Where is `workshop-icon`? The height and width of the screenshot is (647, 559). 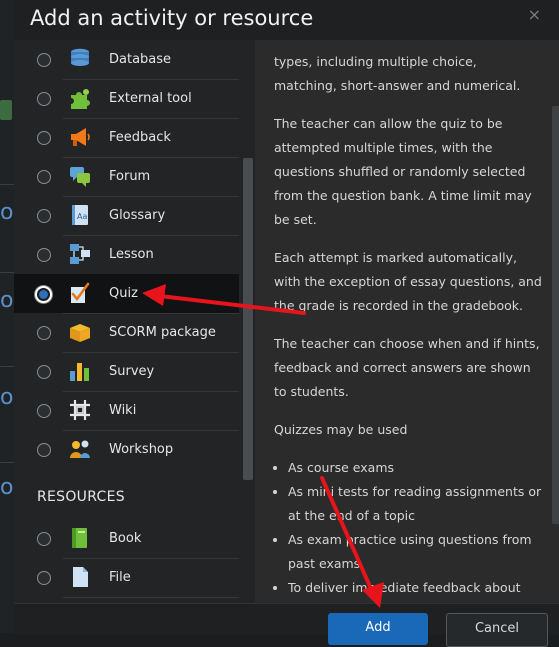 workshop-icon is located at coordinates (80, 449).